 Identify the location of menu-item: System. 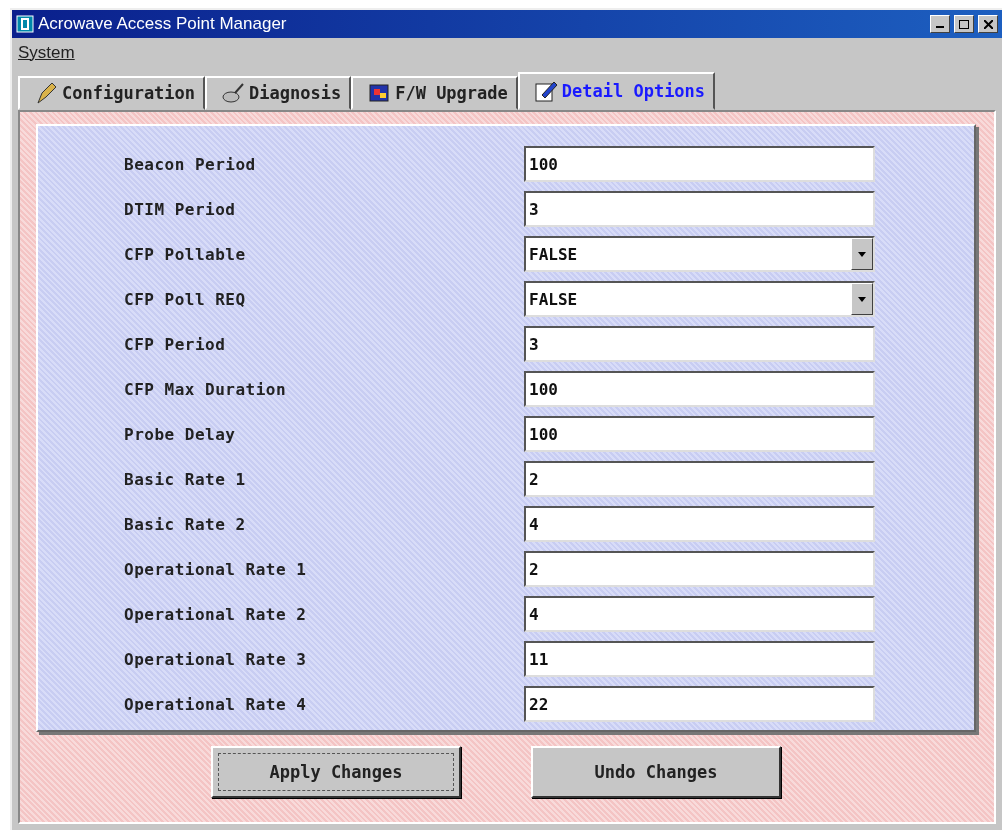
(46, 53).